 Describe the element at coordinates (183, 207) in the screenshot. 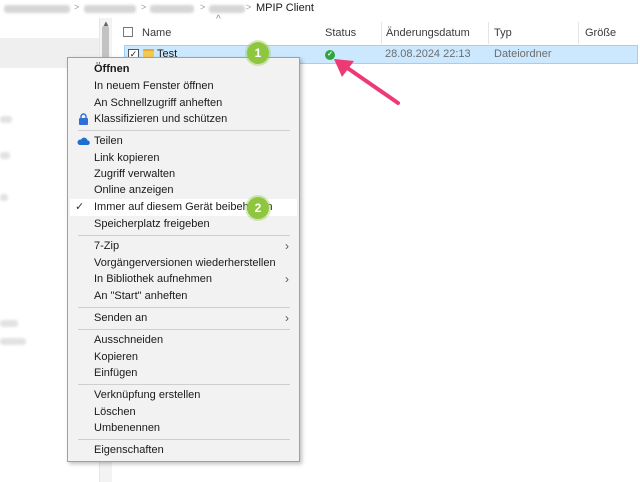

I see `menu-item-label: Immer auf diesem Gerät beibehalten` at that location.